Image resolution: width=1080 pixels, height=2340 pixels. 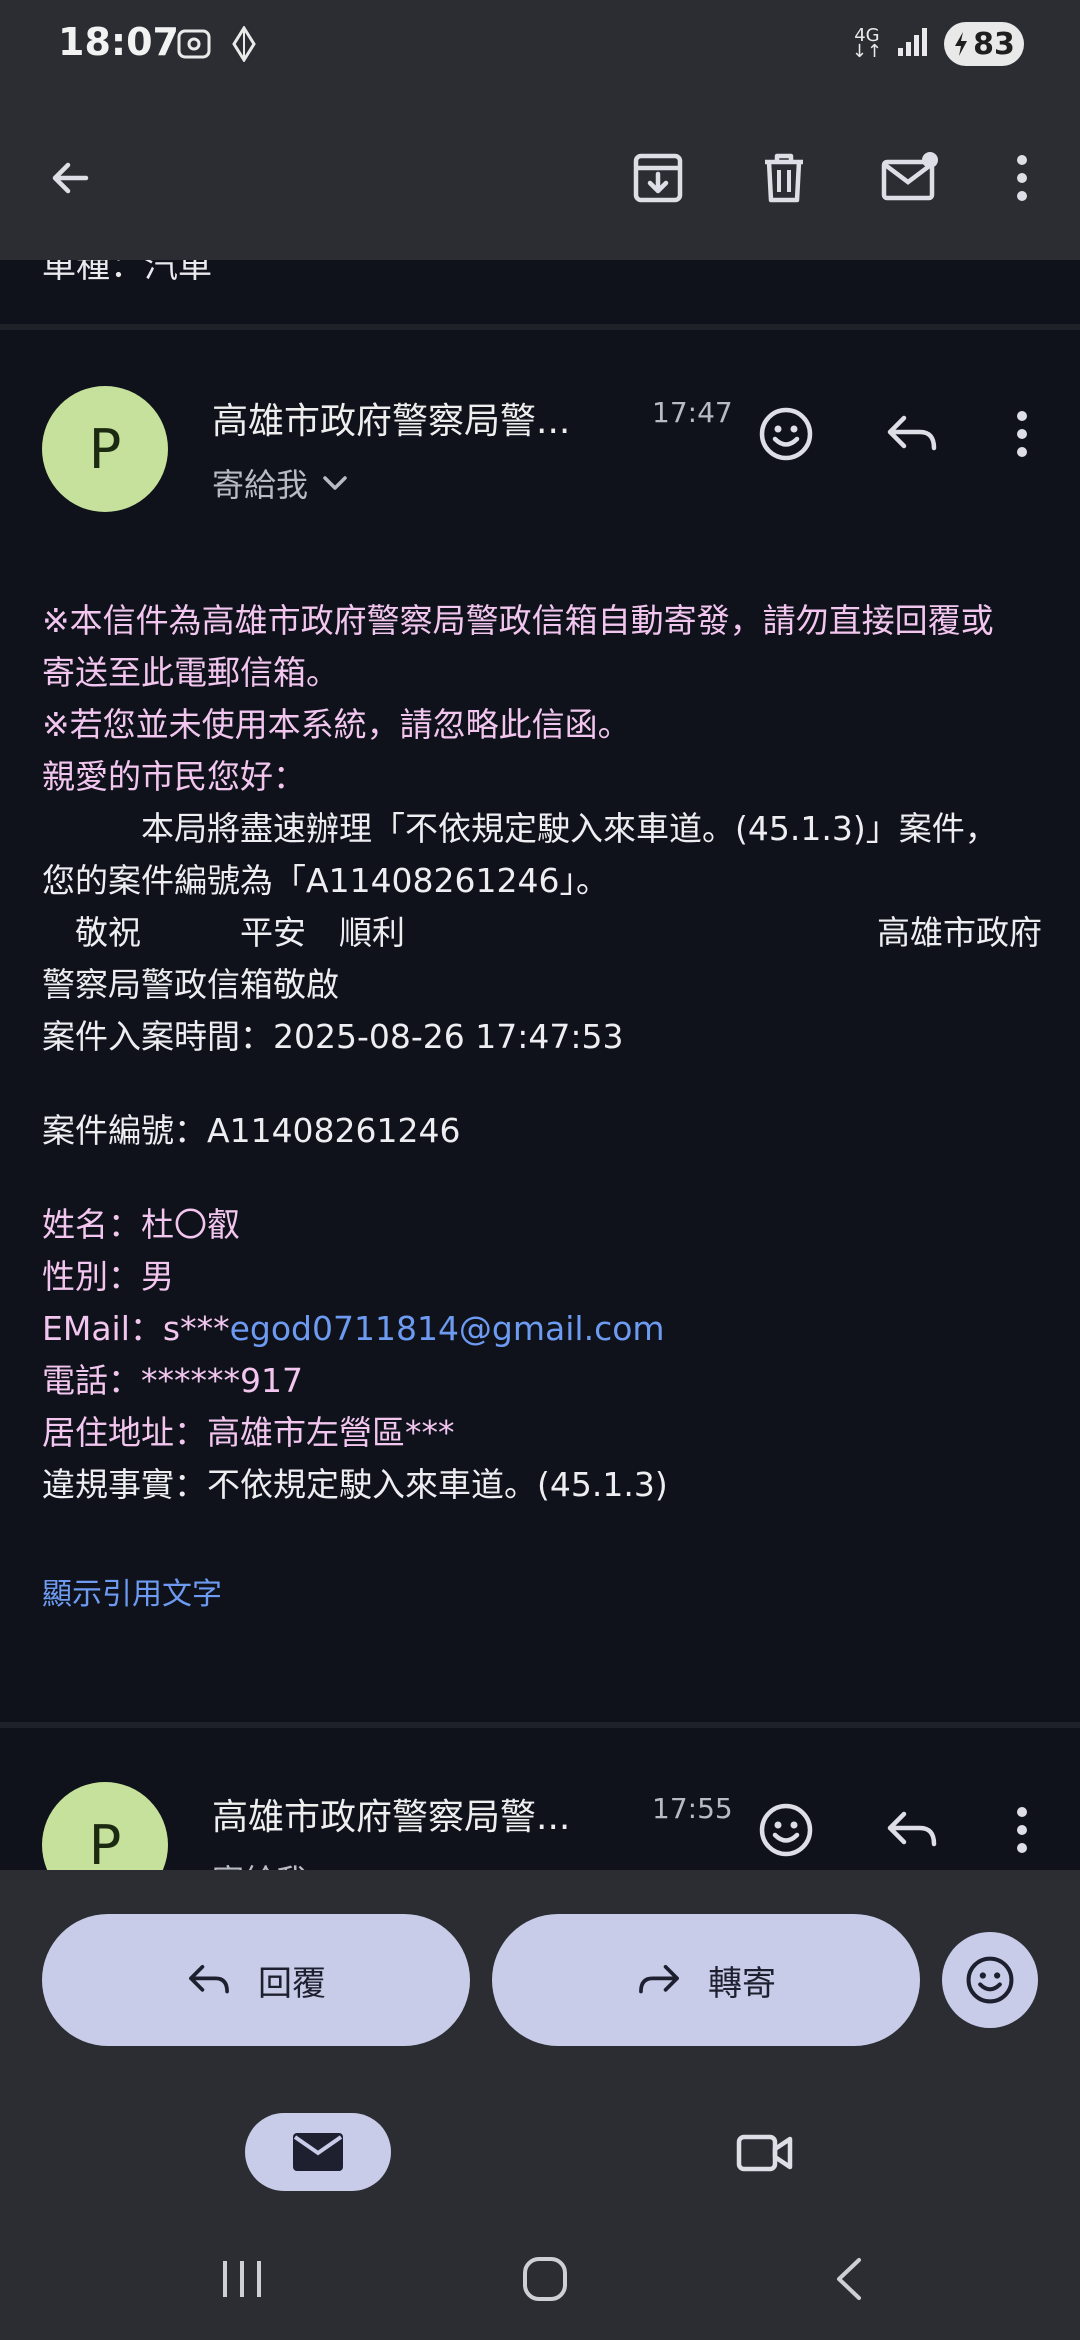 I want to click on bottom-navigation, so click(x=540, y=2152).